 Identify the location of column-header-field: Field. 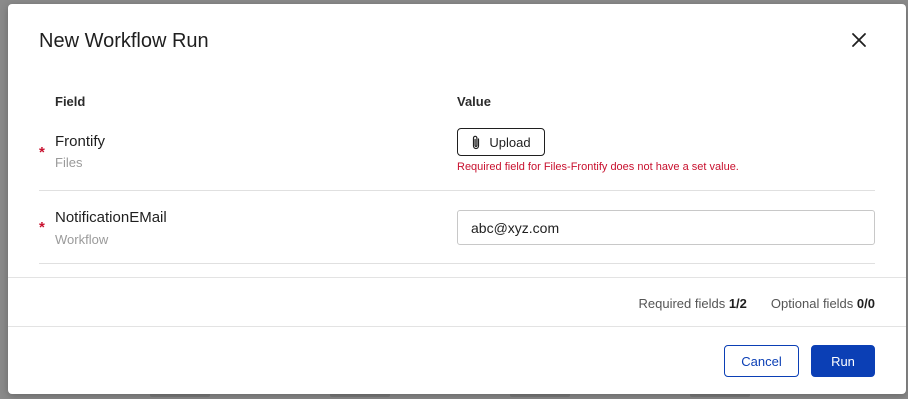
(70, 101).